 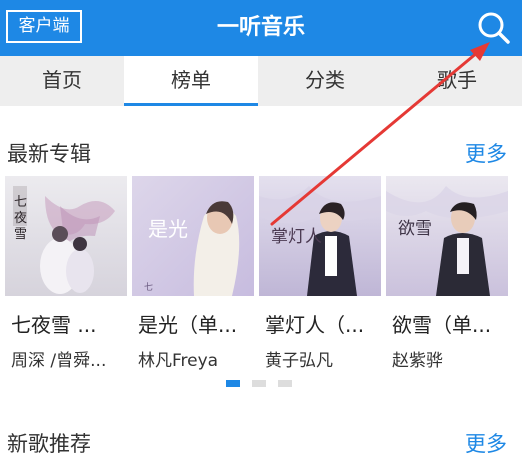 I want to click on tab-singers: 歌手, so click(x=457, y=81).